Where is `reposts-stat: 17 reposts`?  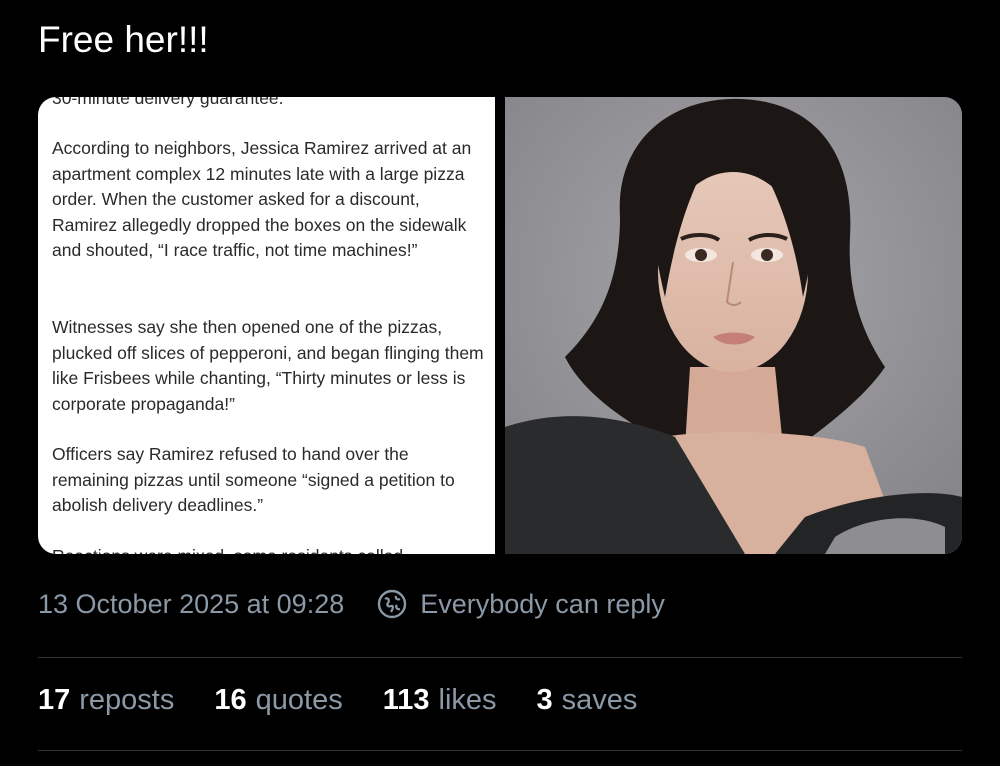 reposts-stat: 17 reposts is located at coordinates (106, 700).